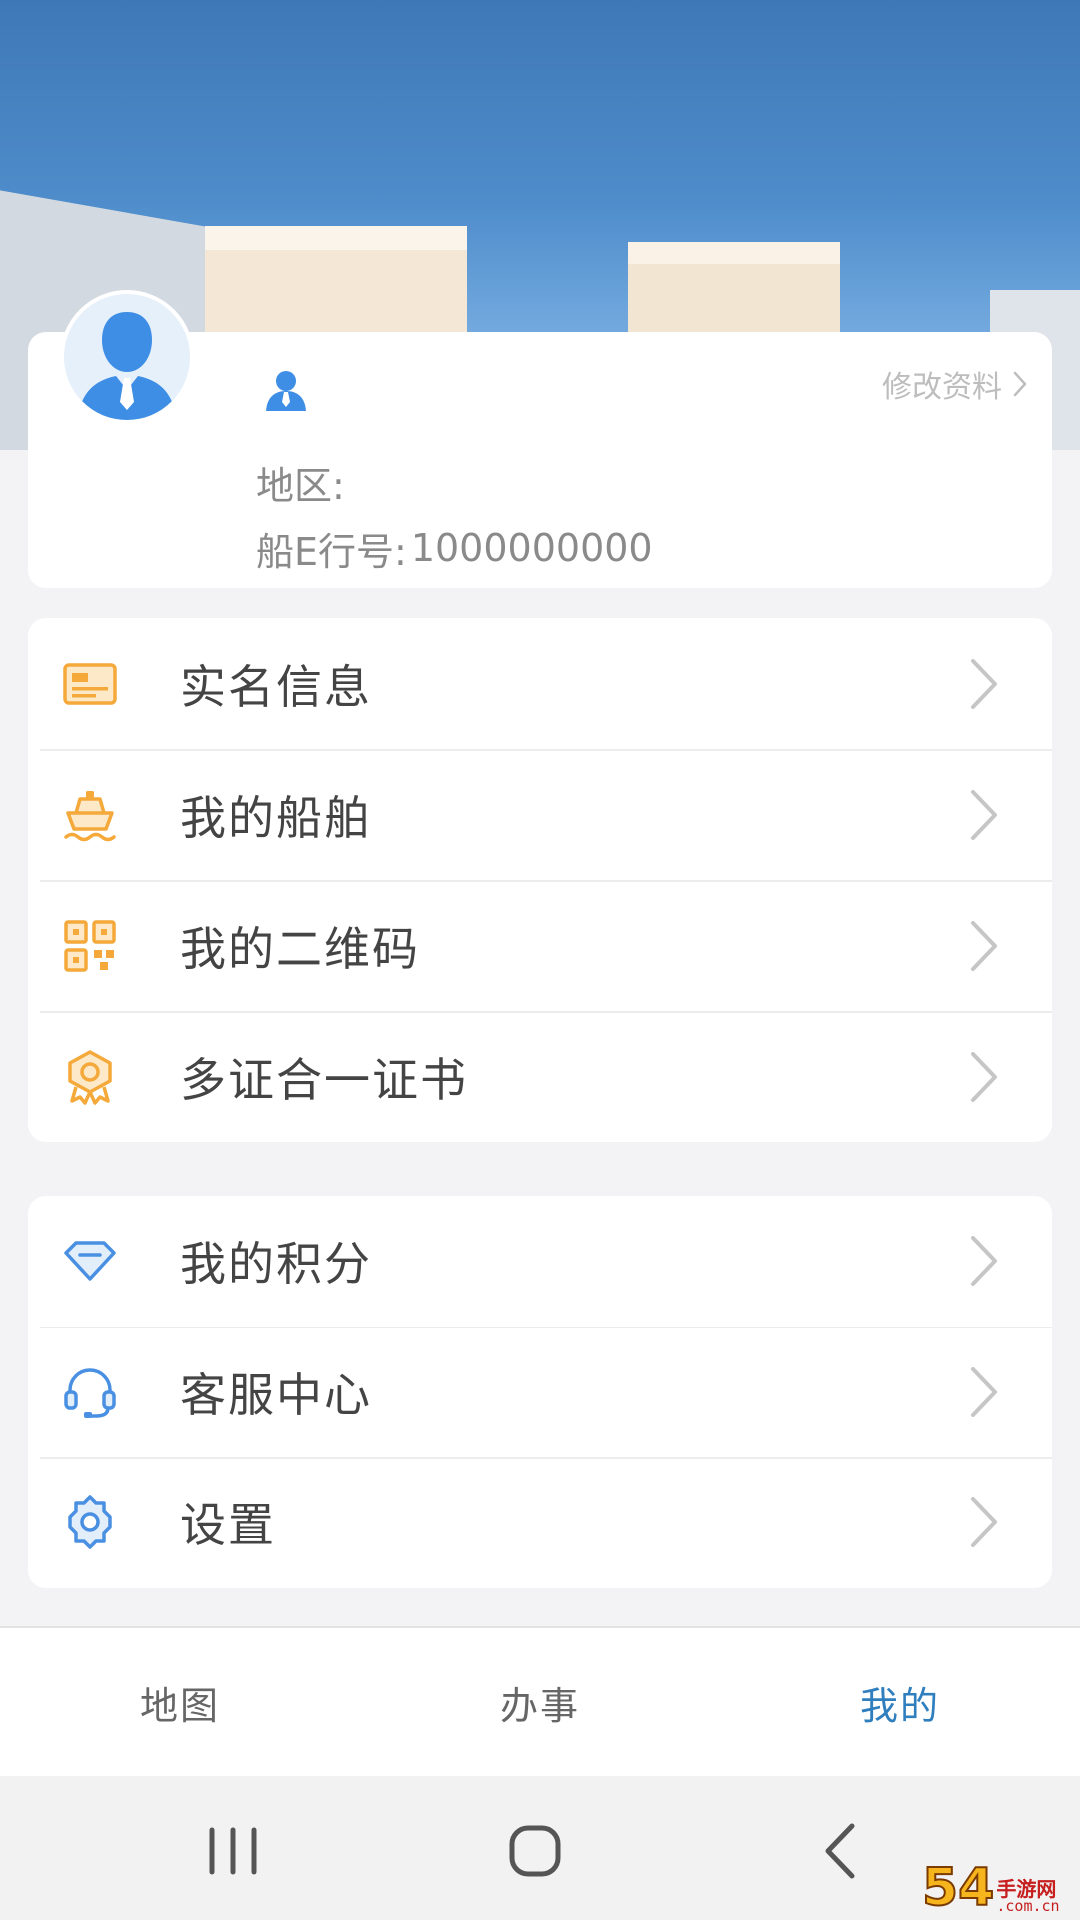 The width and height of the screenshot is (1080, 1920). What do you see at coordinates (90, 1393) in the screenshot?
I see `headset-icon` at bounding box center [90, 1393].